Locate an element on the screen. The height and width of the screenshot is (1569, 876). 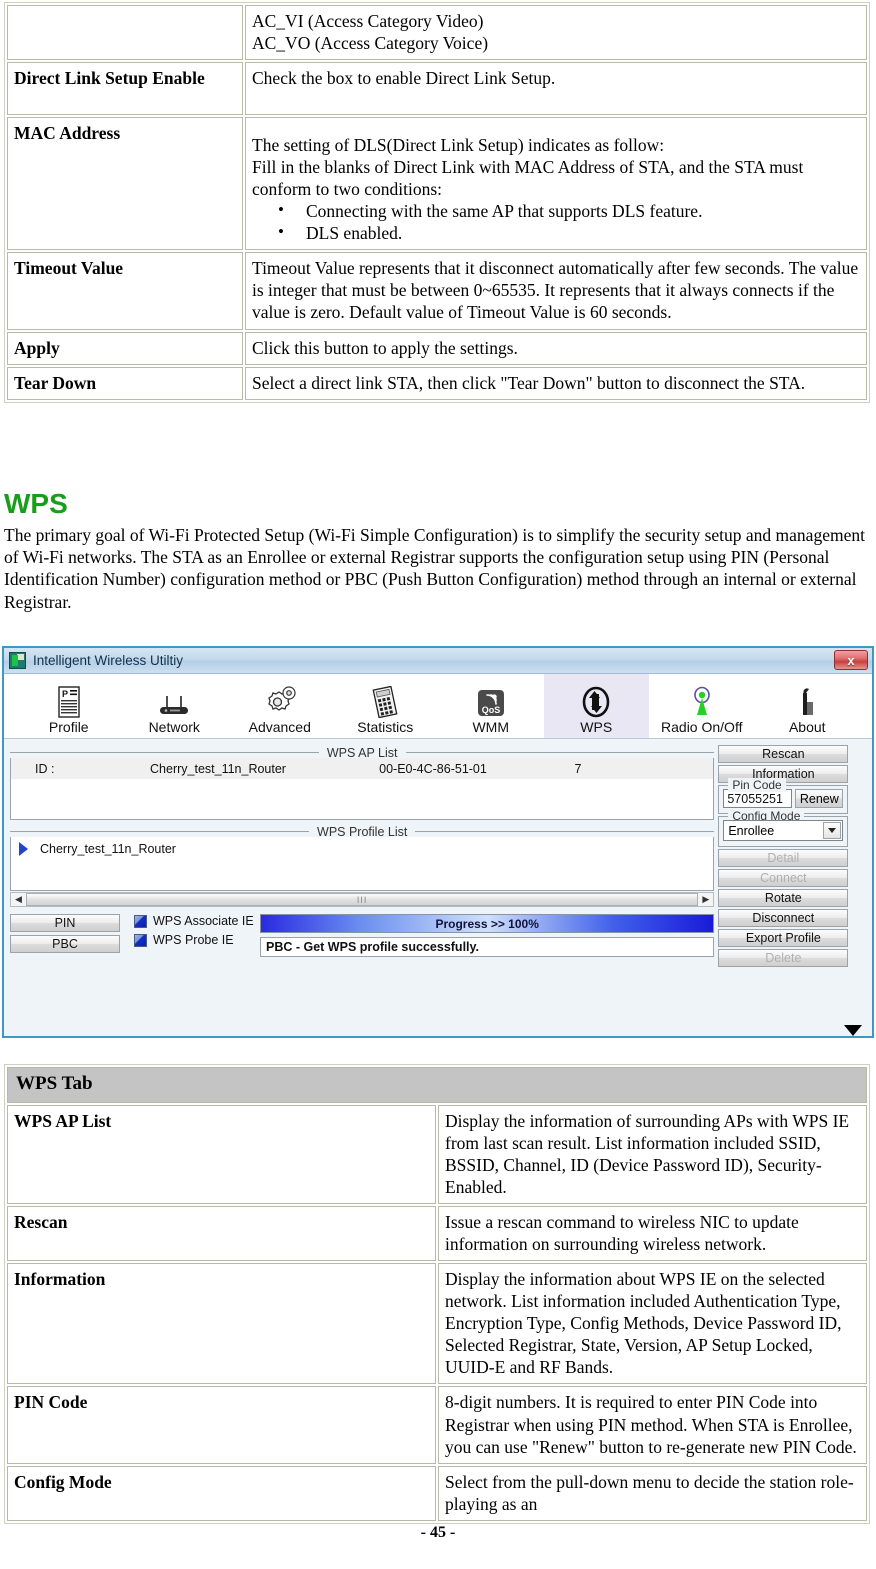
wps-row2-key: Information is located at coordinates (221, 1324).